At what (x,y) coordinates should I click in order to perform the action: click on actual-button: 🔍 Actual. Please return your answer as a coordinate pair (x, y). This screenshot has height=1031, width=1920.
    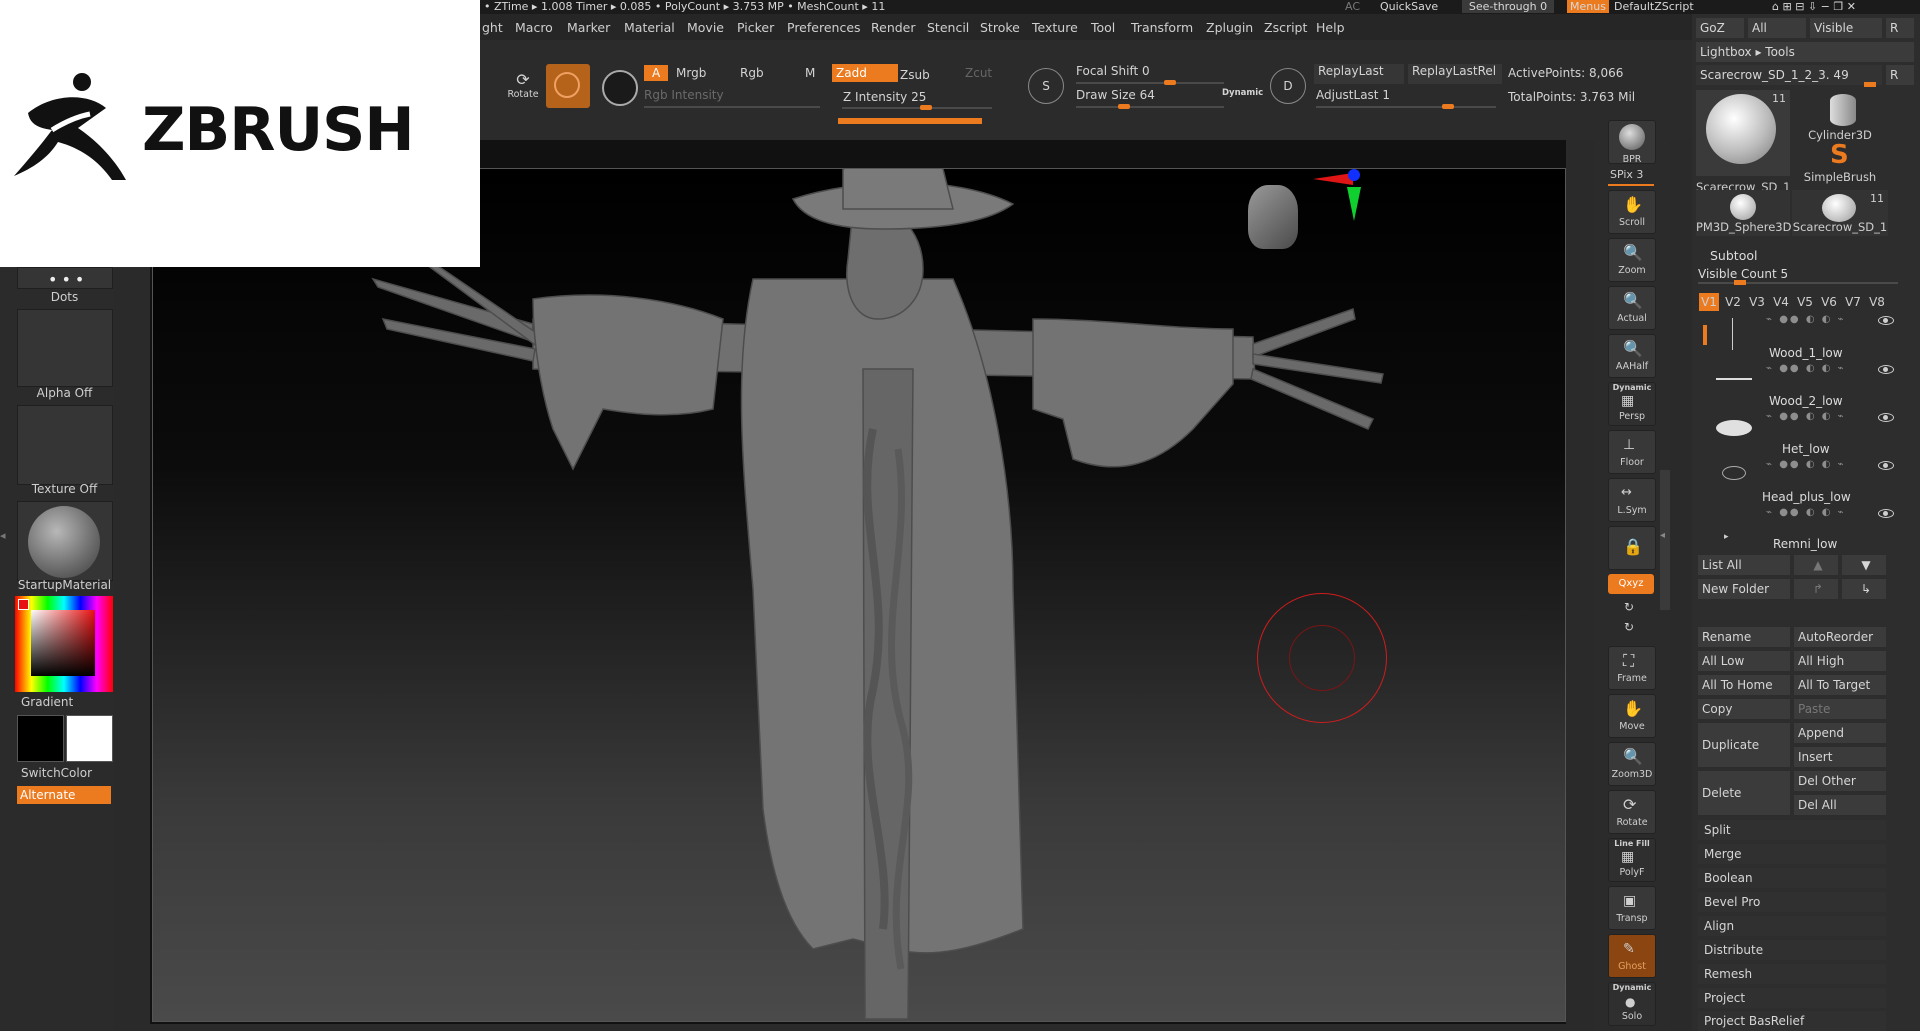
    Looking at the image, I should click on (1632, 308).